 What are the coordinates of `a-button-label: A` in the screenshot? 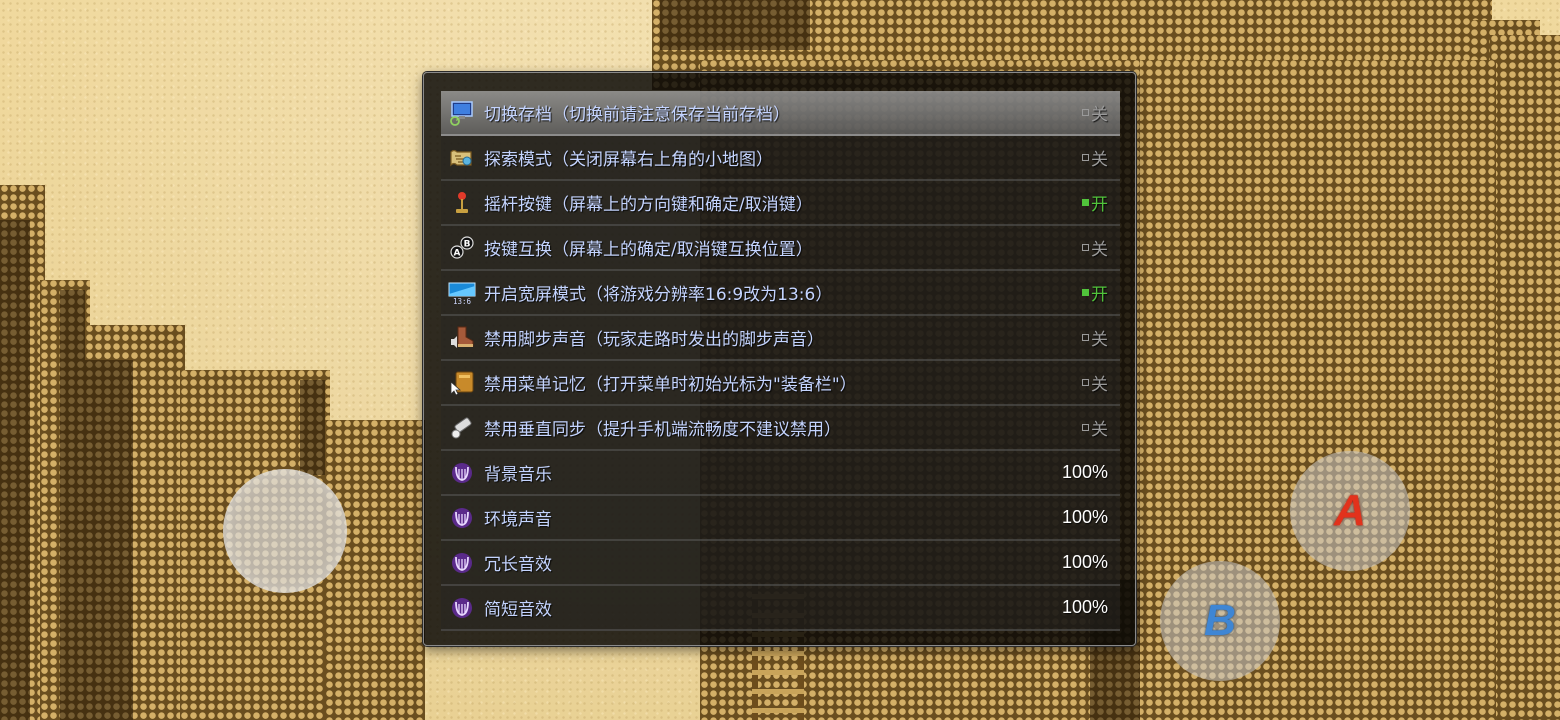 It's located at (1350, 510).